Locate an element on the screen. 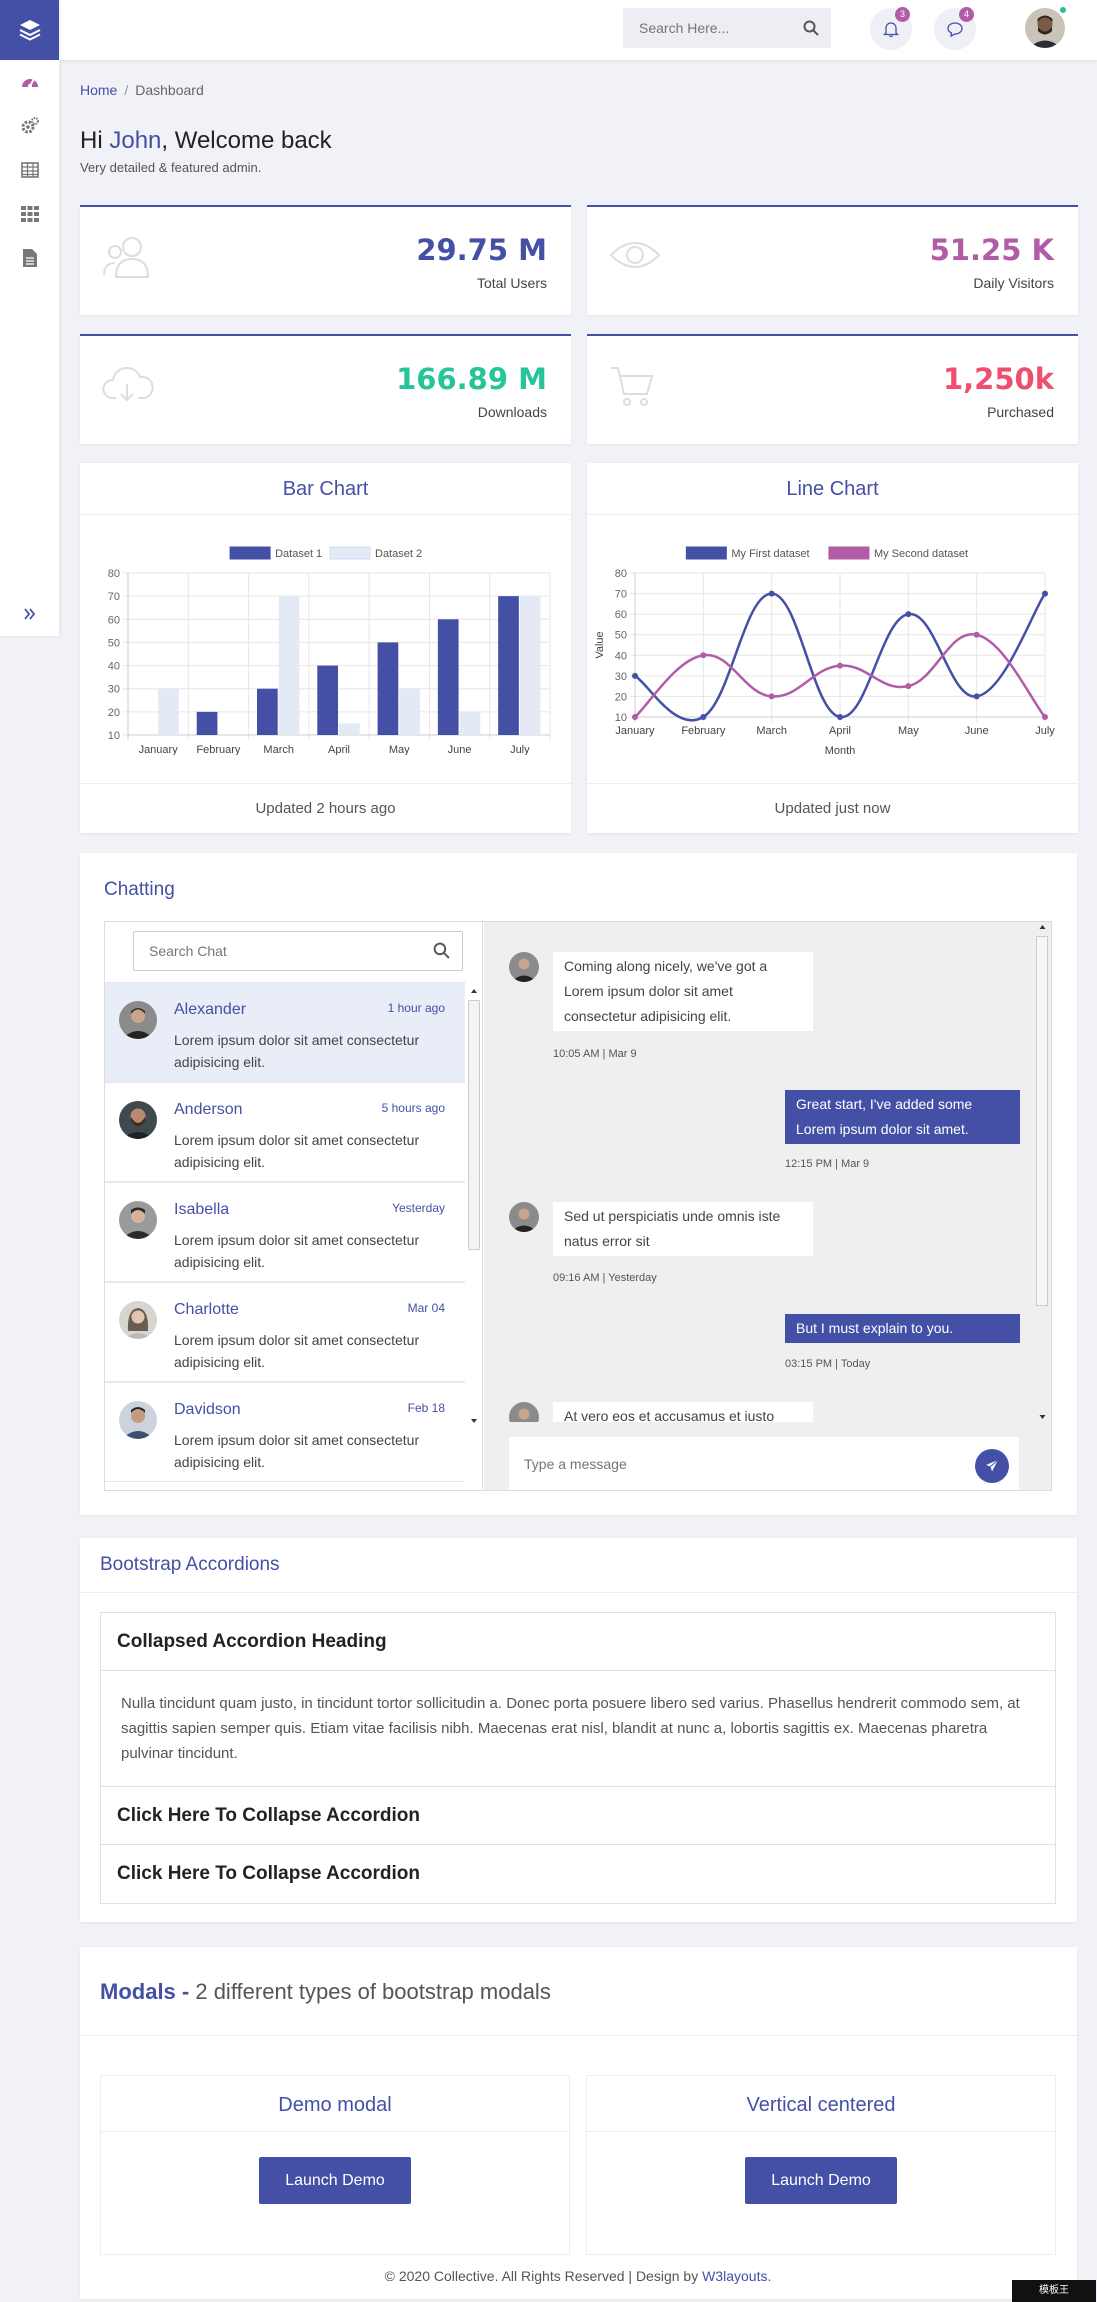  modal-card-title: Demo modal is located at coordinates (335, 2104).